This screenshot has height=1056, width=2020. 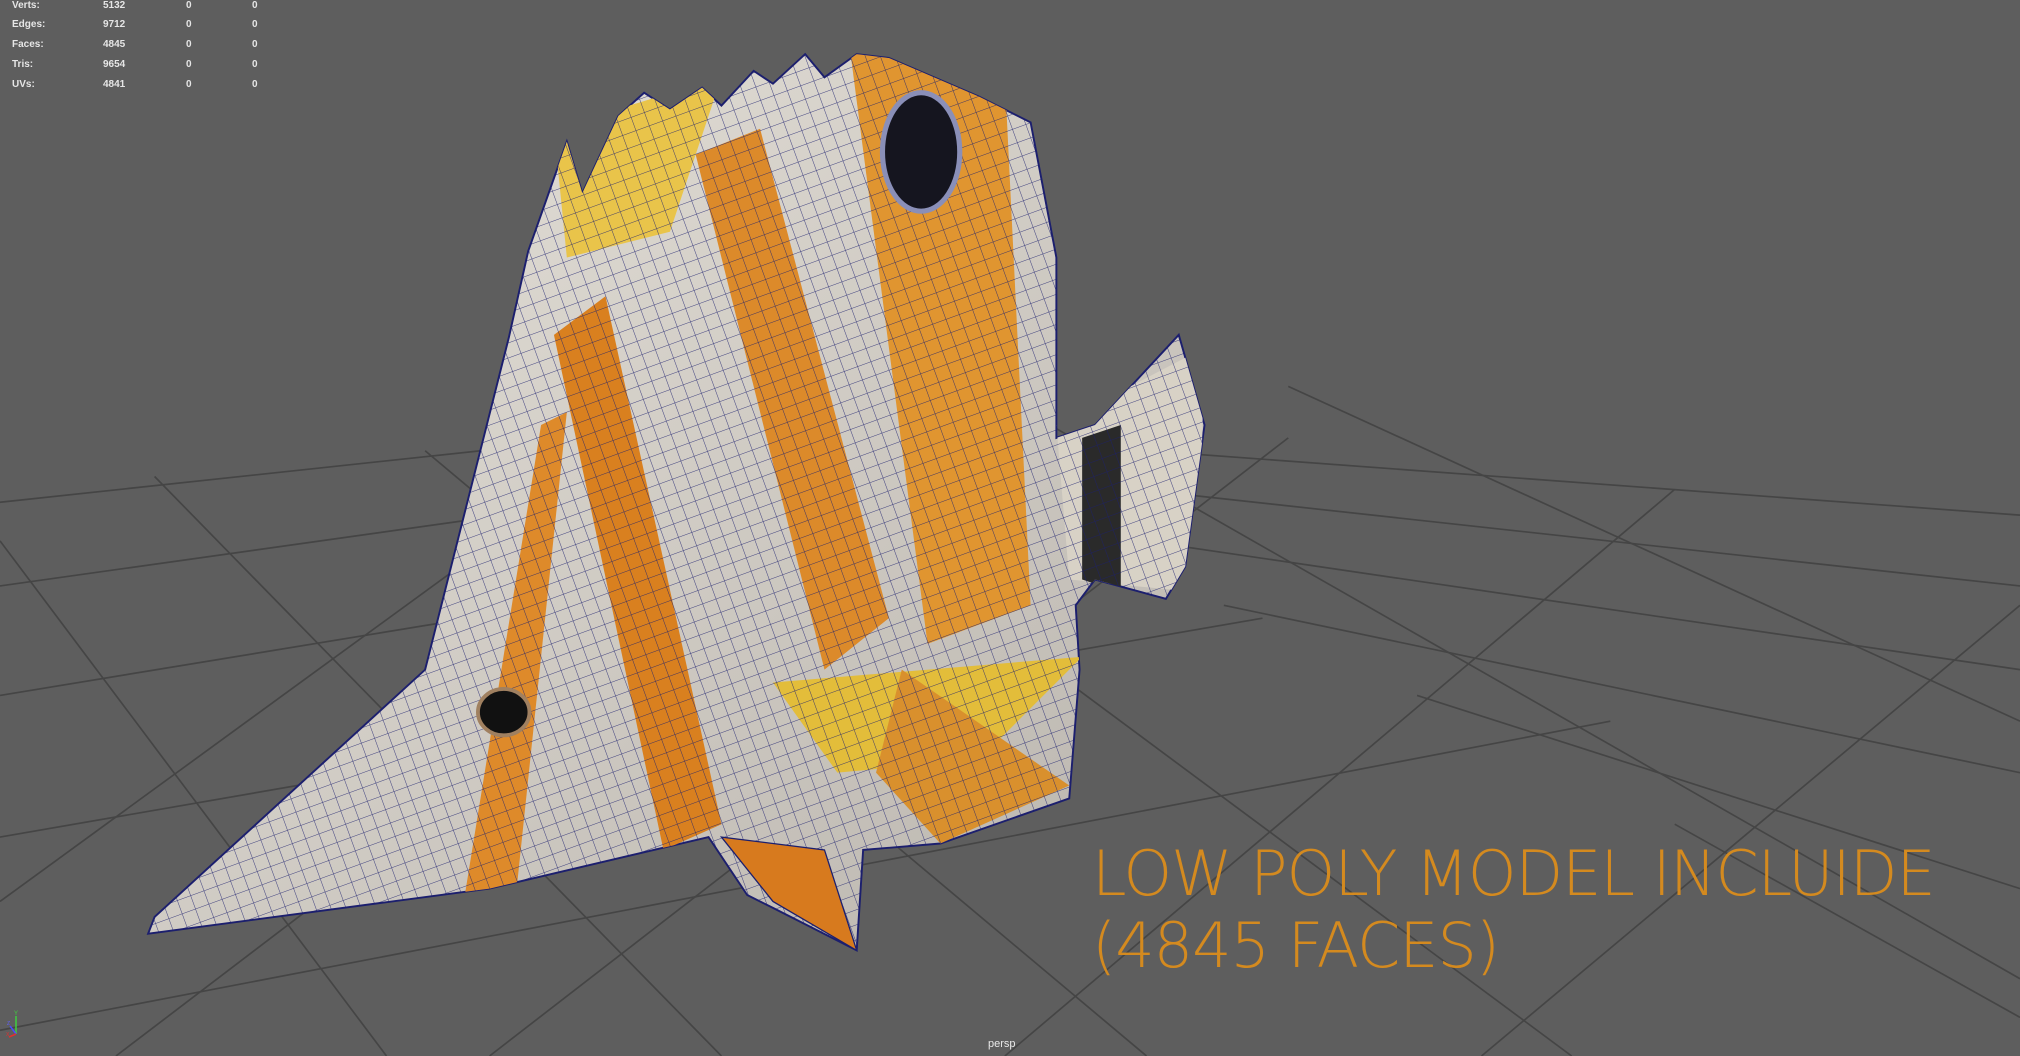 What do you see at coordinates (140, 10) in the screenshot?
I see `hud-row-verts: Verts: 5132 0 0` at bounding box center [140, 10].